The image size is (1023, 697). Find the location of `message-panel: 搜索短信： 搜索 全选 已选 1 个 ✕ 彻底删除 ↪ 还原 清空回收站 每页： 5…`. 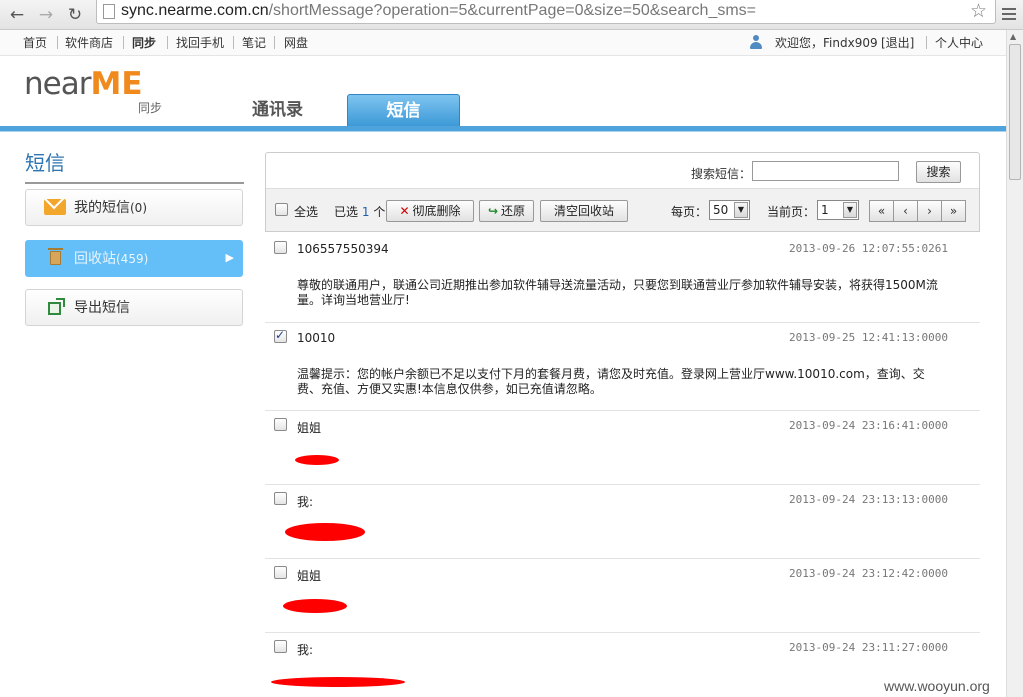

message-panel: 搜索短信： 搜索 全选 已选 1 个 ✕ 彻底删除 ↪ 还原 清空回收站 每页： 5… is located at coordinates (622, 192).